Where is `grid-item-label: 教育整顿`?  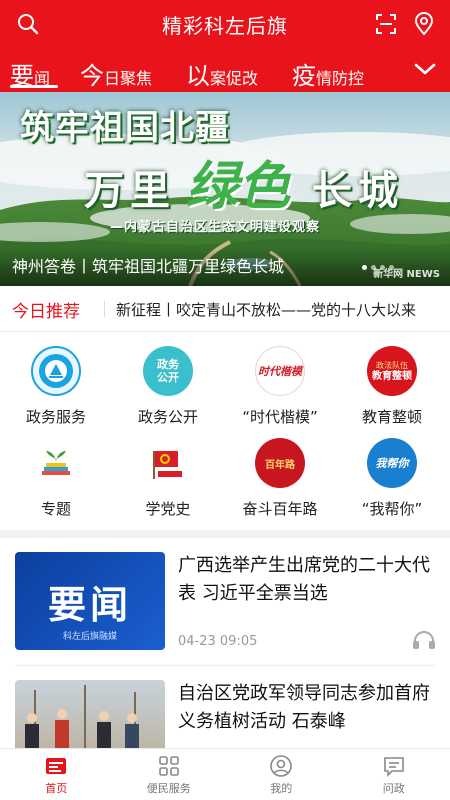
grid-item-label: 教育整顿 is located at coordinates (391, 417).